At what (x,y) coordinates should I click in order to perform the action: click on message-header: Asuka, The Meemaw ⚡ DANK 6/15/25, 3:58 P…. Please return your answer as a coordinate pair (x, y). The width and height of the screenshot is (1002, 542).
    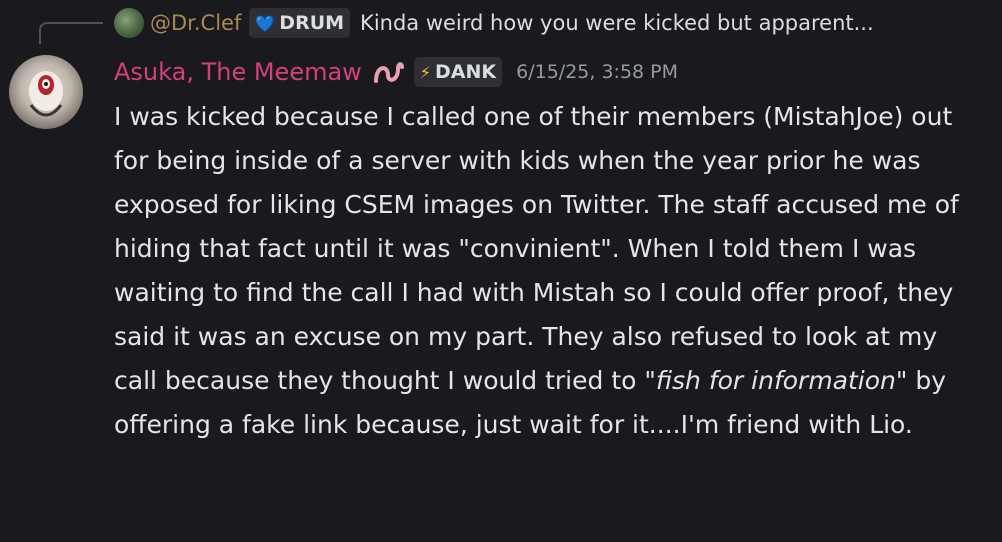
    Looking at the image, I should click on (396, 72).